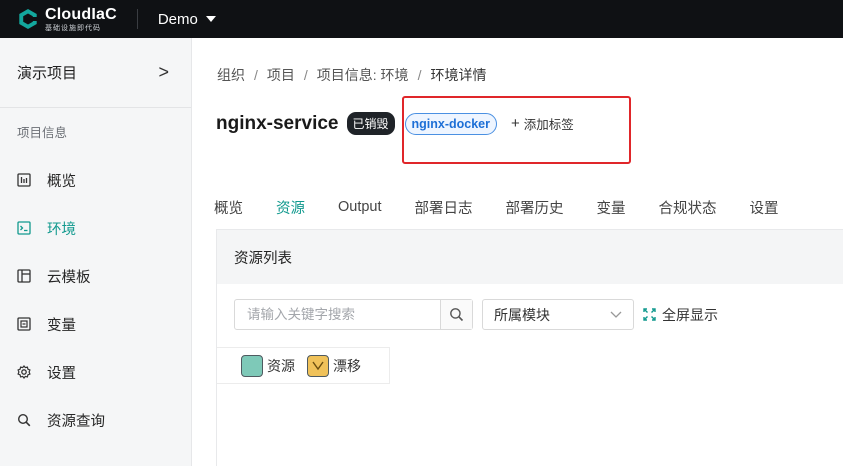  What do you see at coordinates (337, 314) in the screenshot?
I see `search-input` at bounding box center [337, 314].